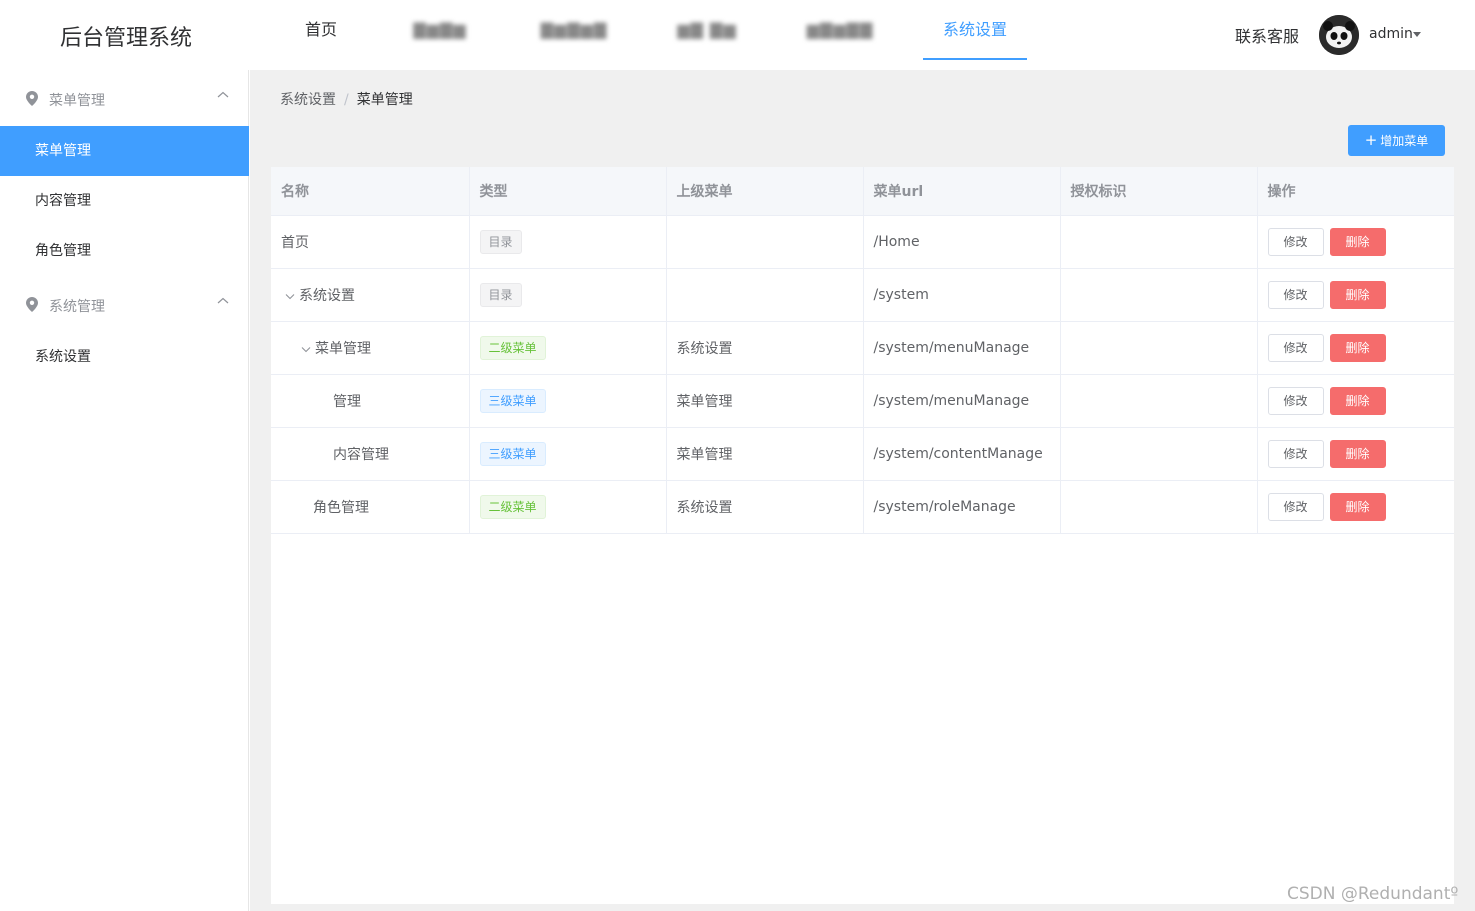 The height and width of the screenshot is (911, 1475). I want to click on row-name: 首页, so click(295, 242).